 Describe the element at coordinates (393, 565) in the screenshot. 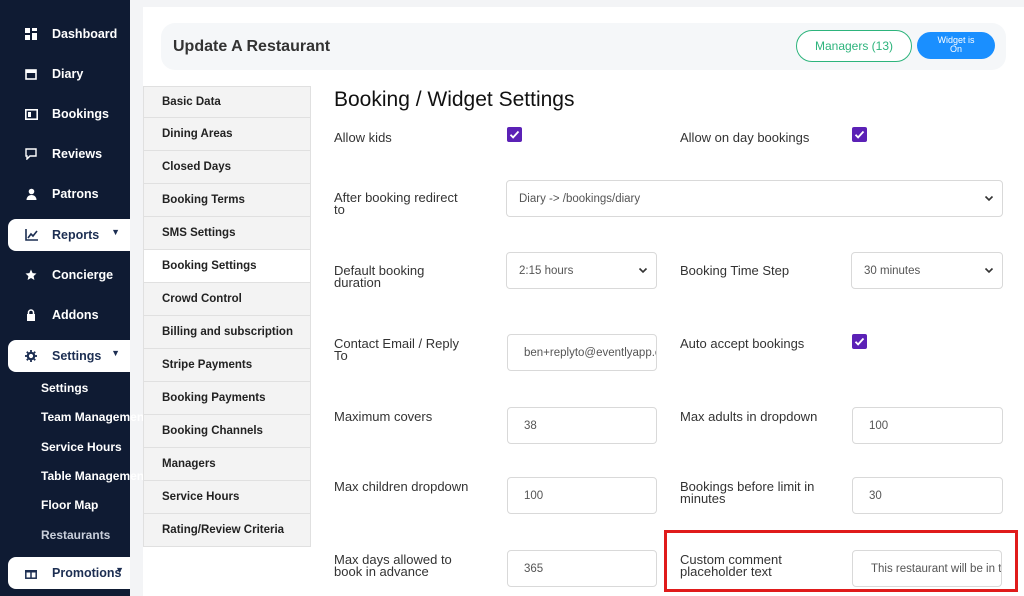

I see `max-days-label: Max days allowed to book in advance` at that location.